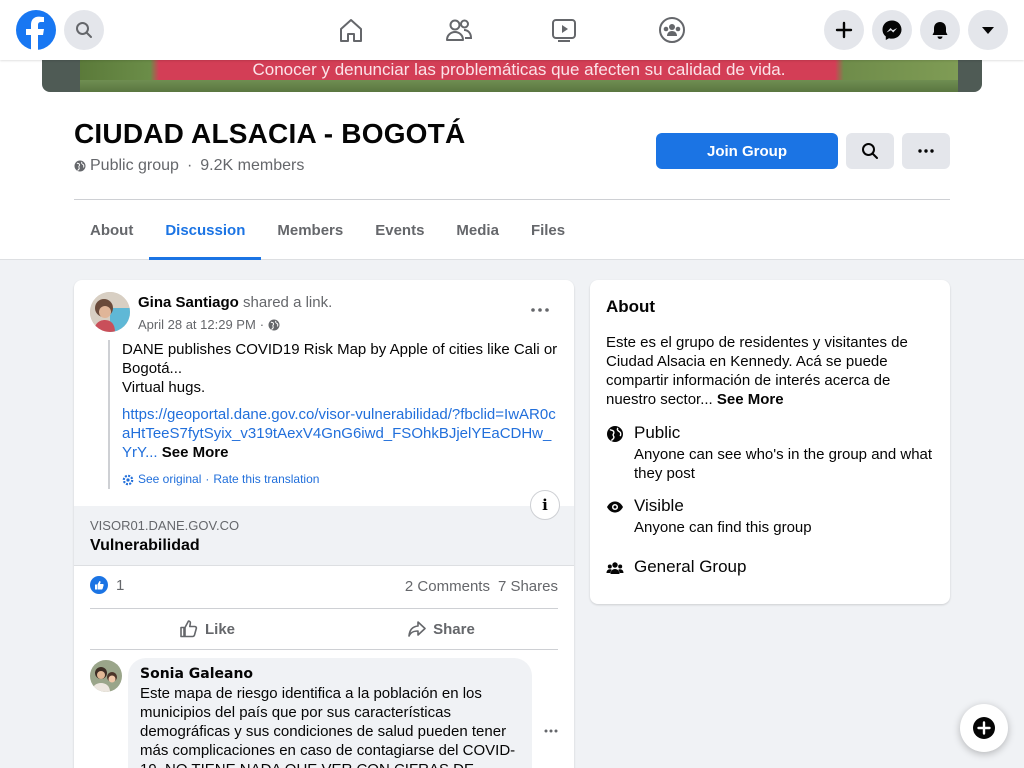 The height and width of the screenshot is (768, 1024). I want to click on facebook-logo, so click(36, 30).